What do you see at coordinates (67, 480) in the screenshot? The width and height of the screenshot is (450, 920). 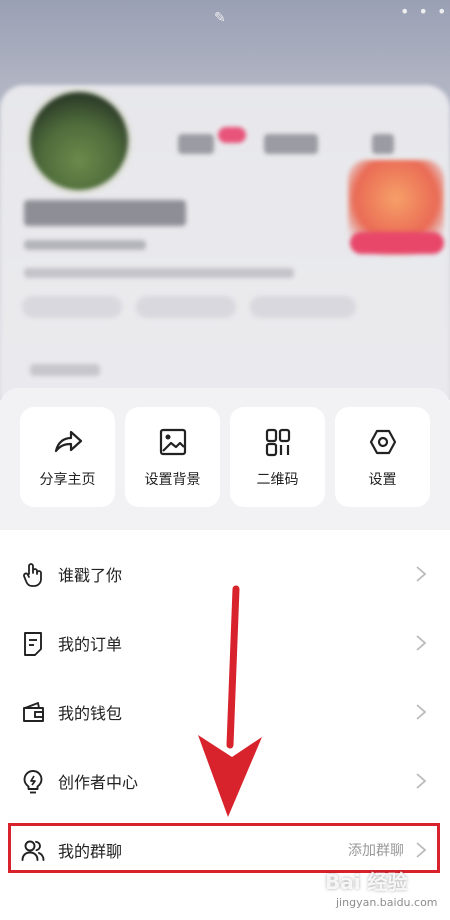 I see `quick-action-label: 分享主页` at bounding box center [67, 480].